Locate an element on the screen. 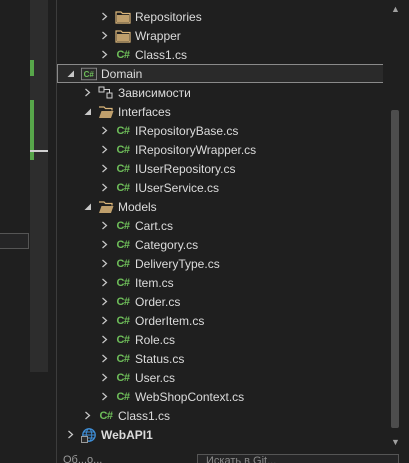 The height and width of the screenshot is (463, 409). svg-text: C# is located at coordinates (89, 74).